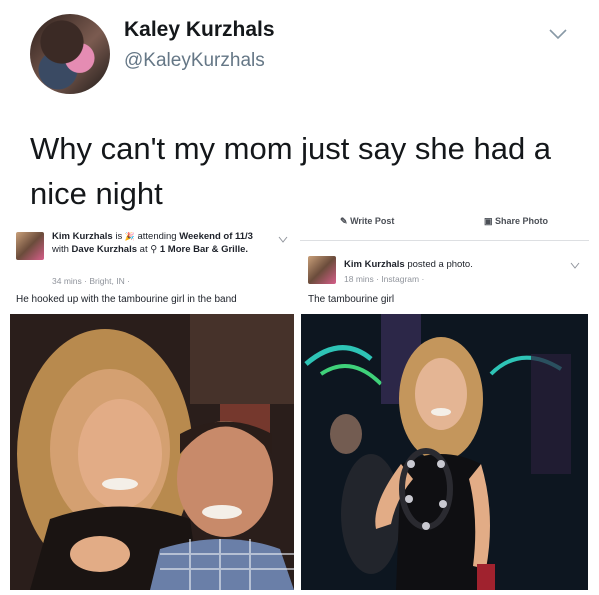 The image size is (599, 595). I want to click on share-photo-label: Share Photo, so click(522, 221).